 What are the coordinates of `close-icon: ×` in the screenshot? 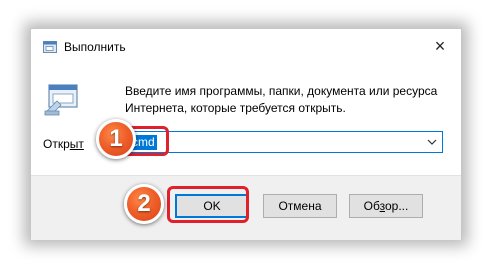 It's located at (440, 46).